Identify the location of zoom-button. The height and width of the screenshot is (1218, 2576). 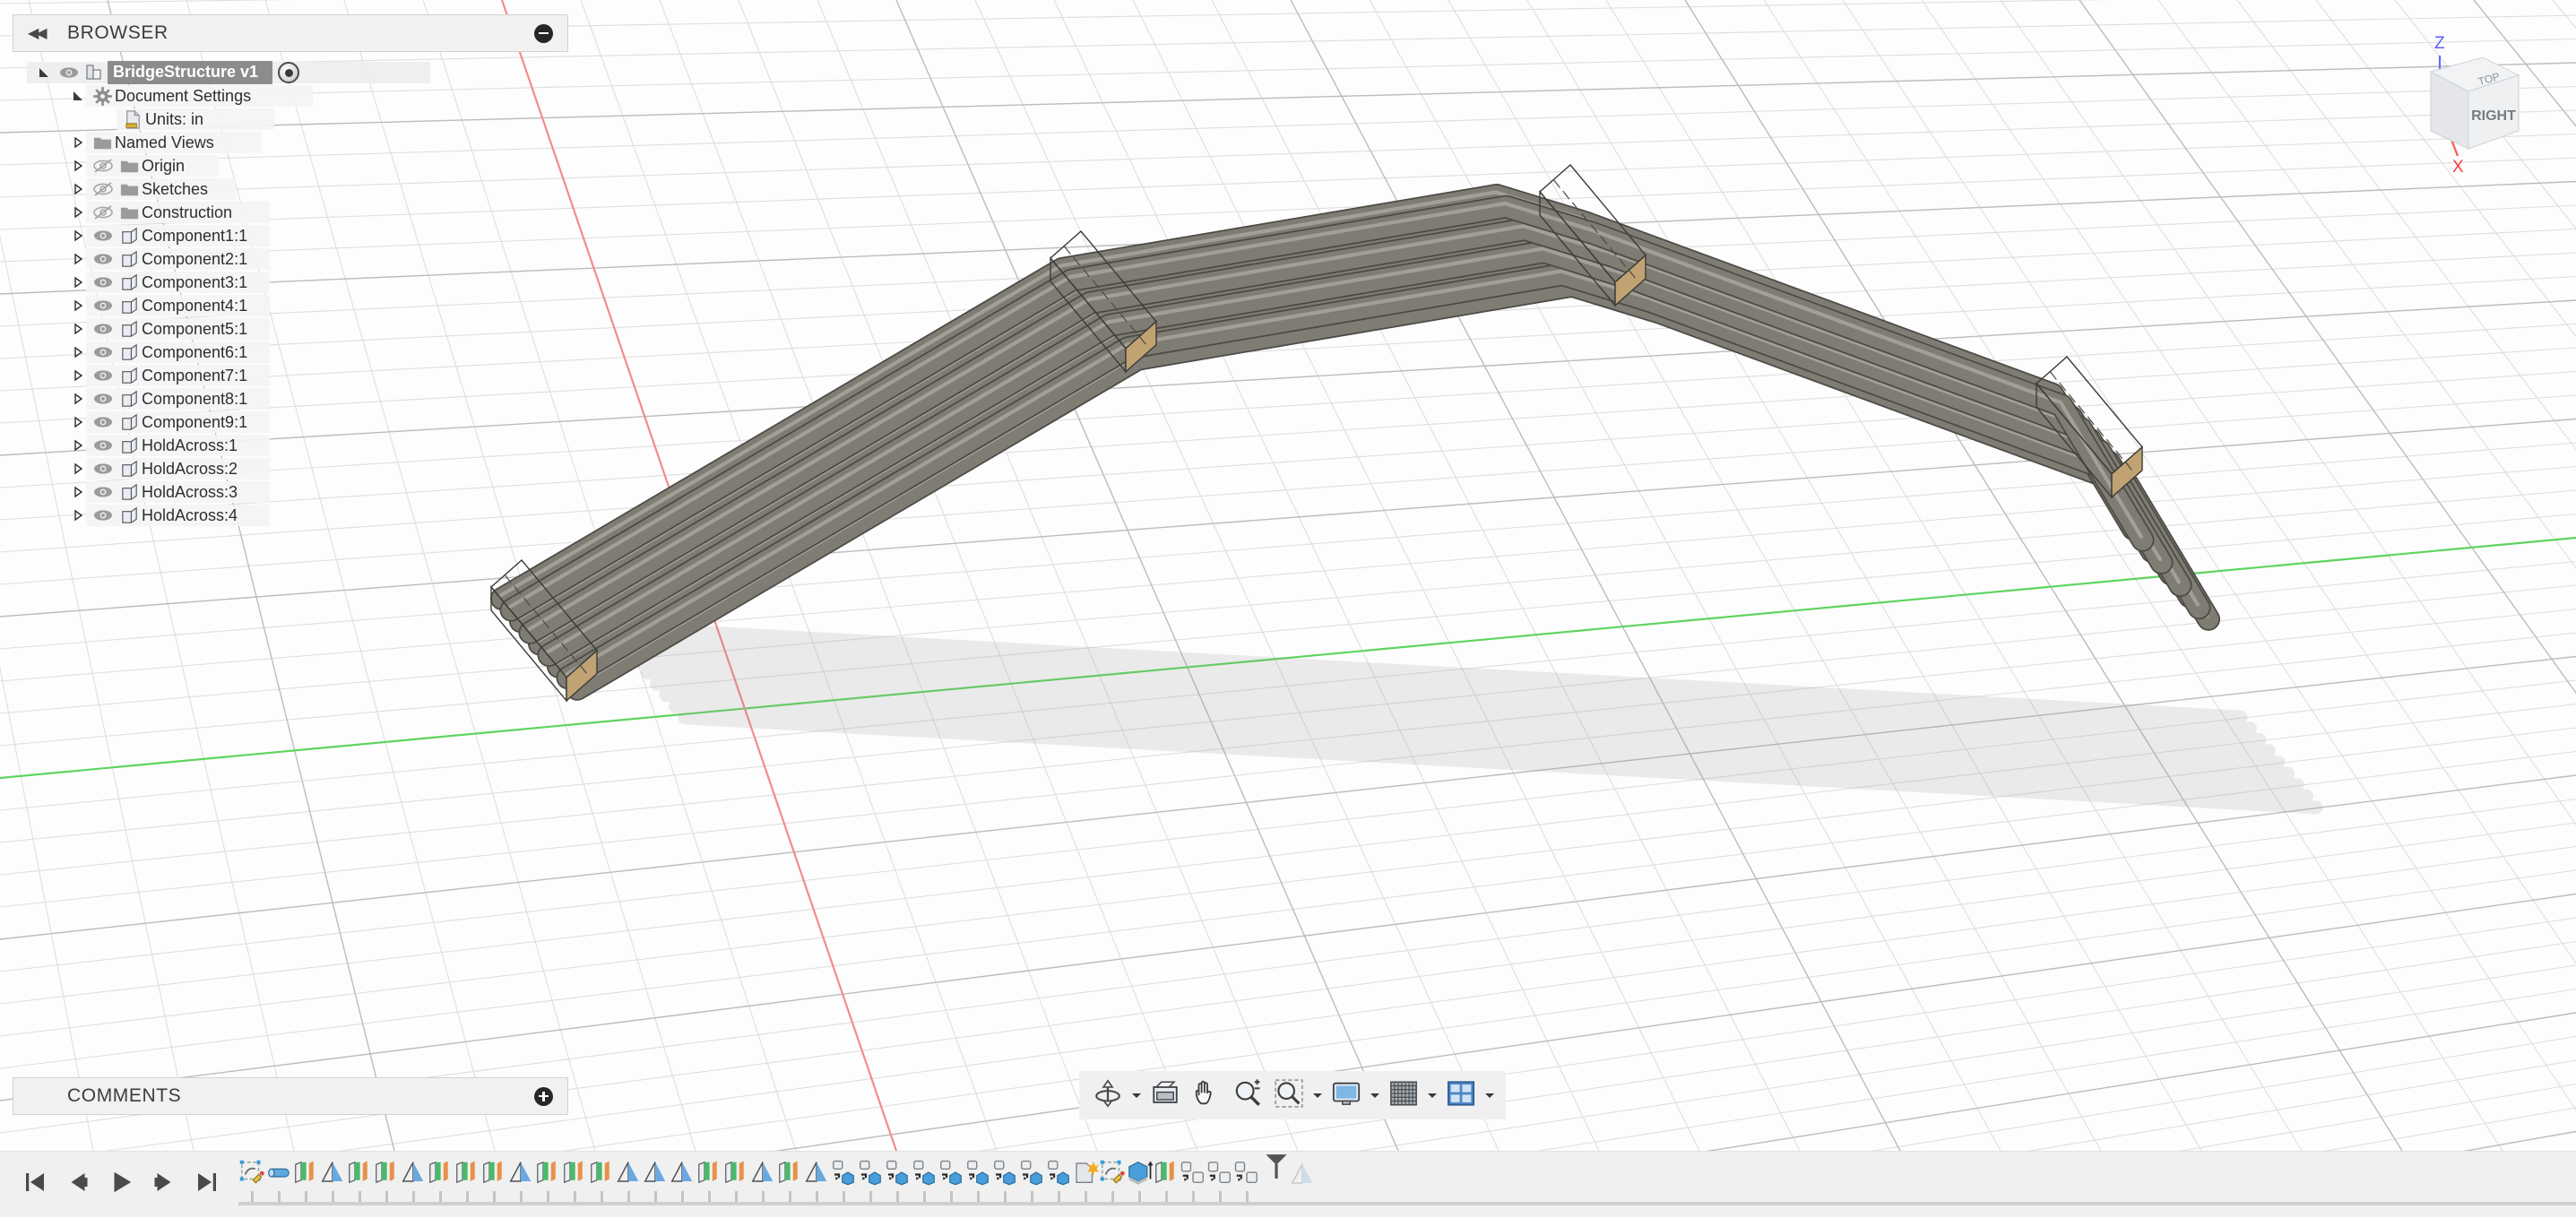
(1247, 1095).